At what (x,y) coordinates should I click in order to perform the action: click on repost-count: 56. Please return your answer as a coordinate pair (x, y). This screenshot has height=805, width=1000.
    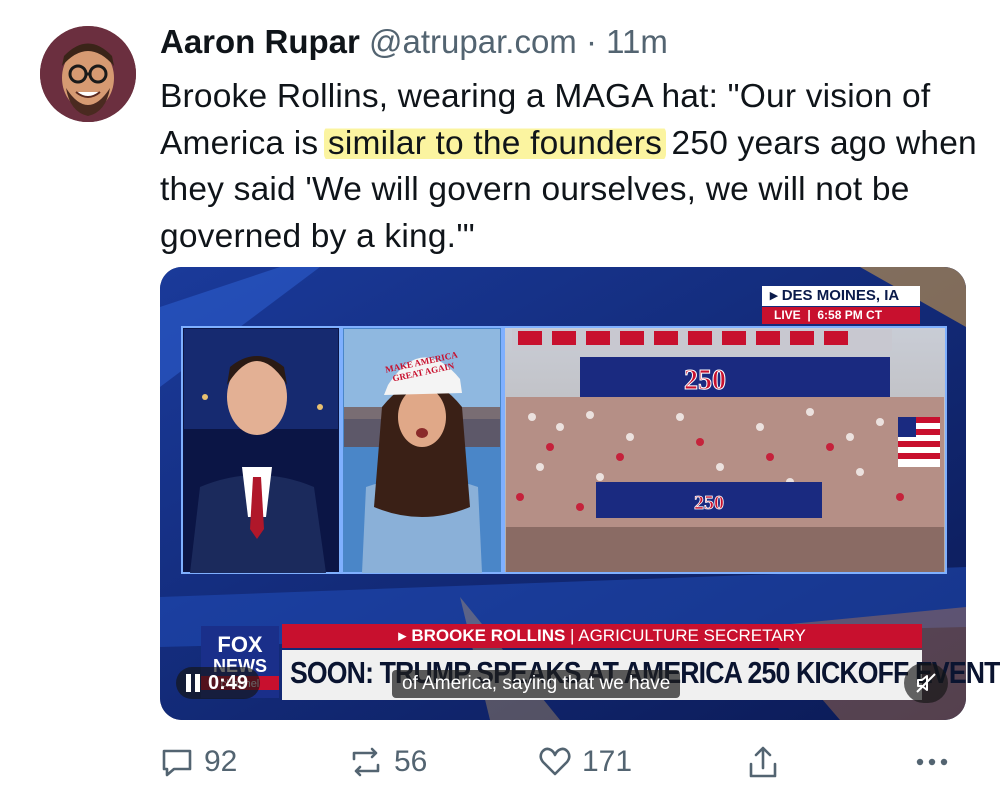
    Looking at the image, I should click on (411, 761).